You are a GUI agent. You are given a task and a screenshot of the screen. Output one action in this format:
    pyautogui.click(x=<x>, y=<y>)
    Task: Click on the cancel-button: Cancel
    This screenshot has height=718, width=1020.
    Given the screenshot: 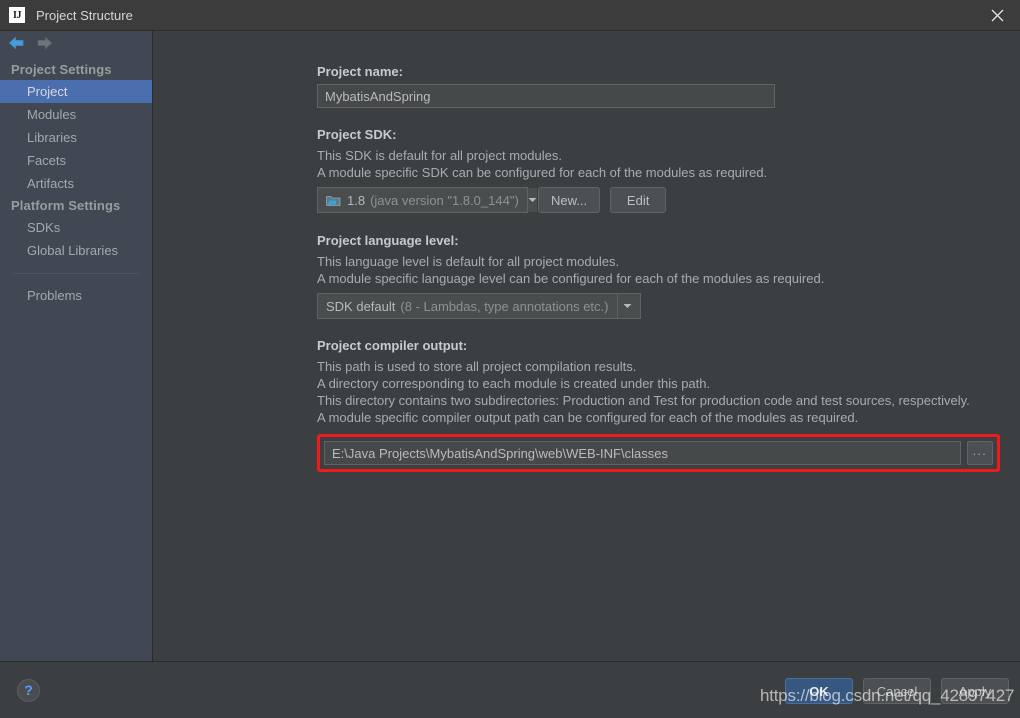 What is the action you would take?
    pyautogui.click(x=897, y=691)
    